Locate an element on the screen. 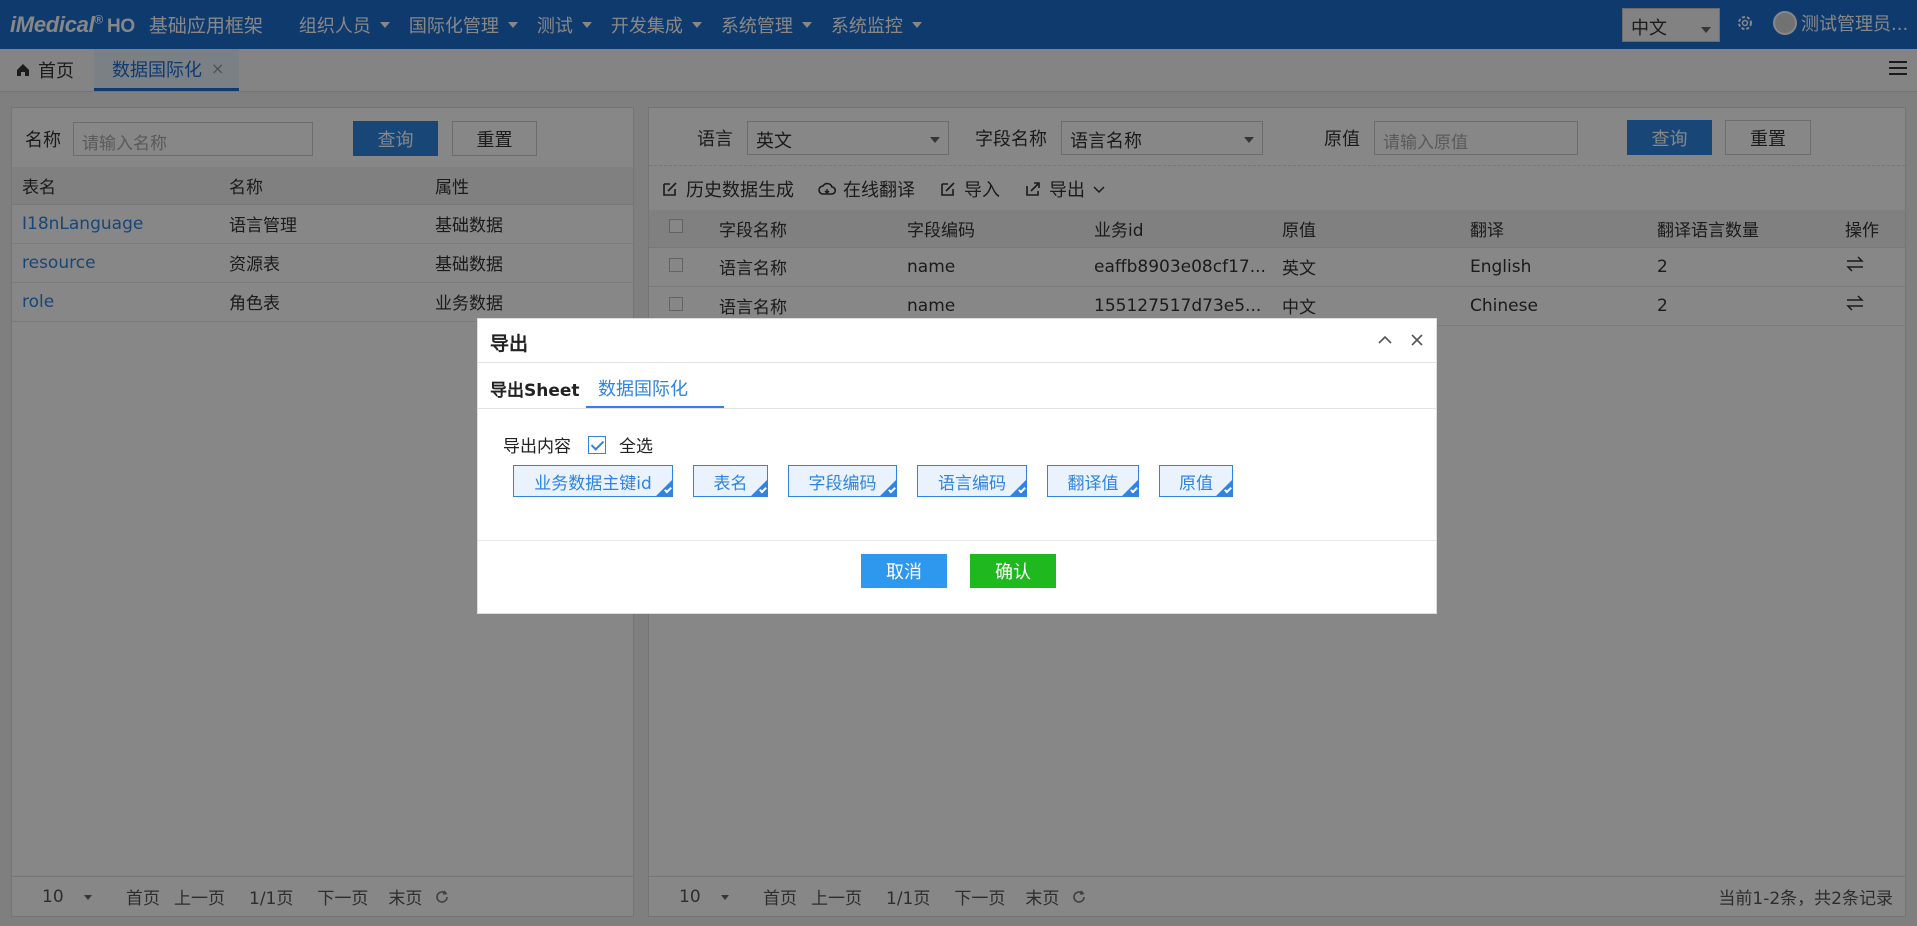 The height and width of the screenshot is (926, 1917). chip-table-name: 表名 is located at coordinates (730, 481).